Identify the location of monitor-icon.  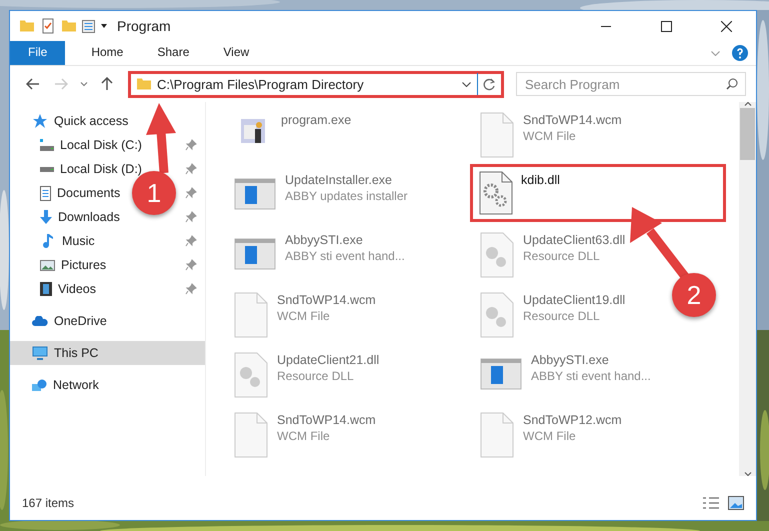
(40, 353).